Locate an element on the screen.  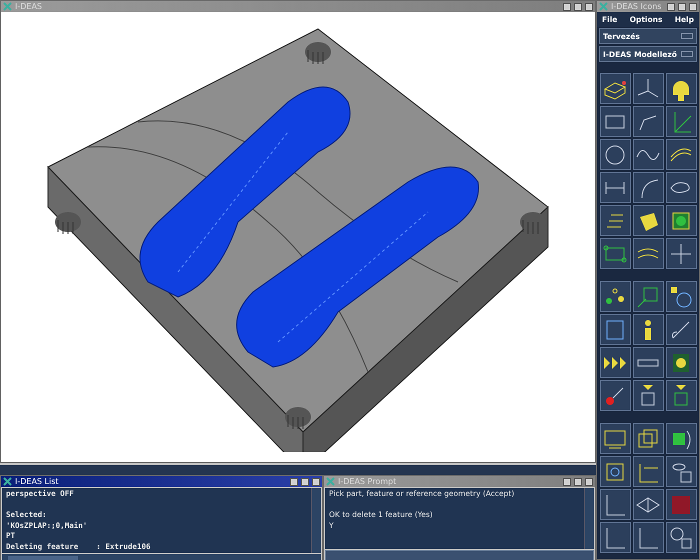
ruler-icon is located at coordinates (648, 362).